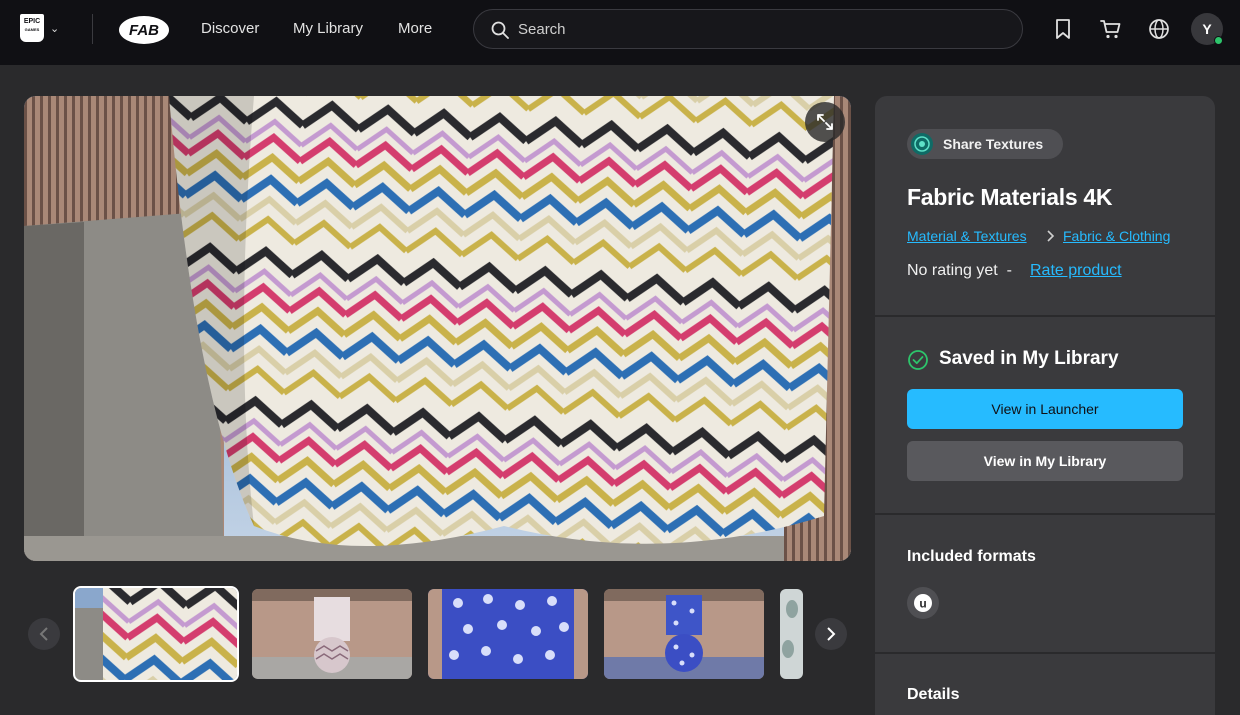 The height and width of the screenshot is (715, 1240). What do you see at coordinates (971, 556) in the screenshot?
I see `included-formats-title: Included formats` at bounding box center [971, 556].